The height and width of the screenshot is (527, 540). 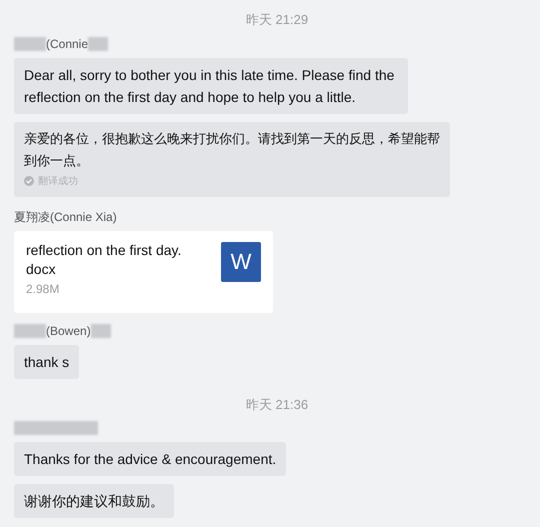 What do you see at coordinates (211, 86) in the screenshot?
I see `message-bubble: Dear all, sorry to bother you in this late time. Please find the reflection on the first day and hope to help you a little.` at bounding box center [211, 86].